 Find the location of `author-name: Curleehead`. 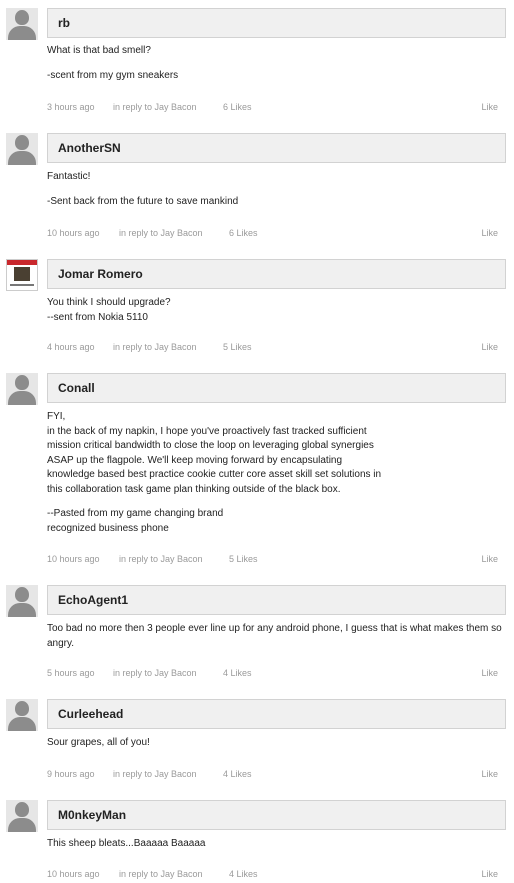

author-name: Curleehead is located at coordinates (90, 714).